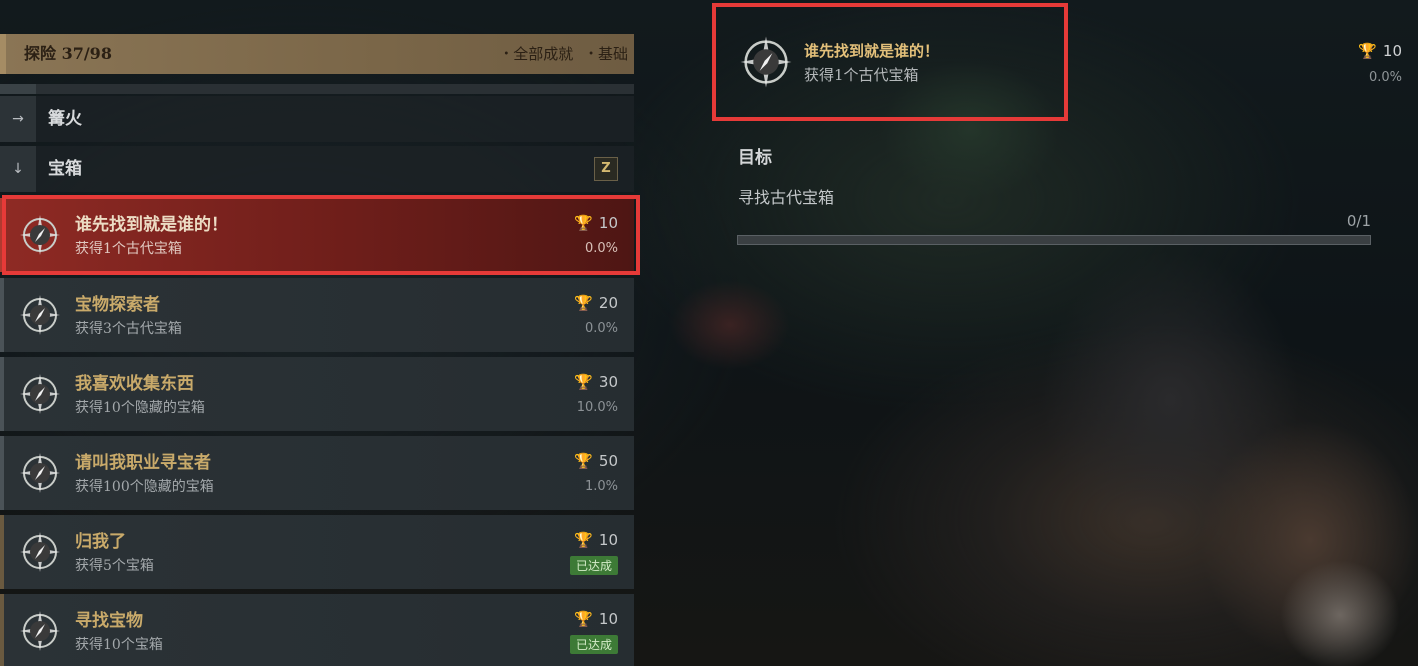  I want to click on achievement-points: 🏆 50, so click(596, 461).